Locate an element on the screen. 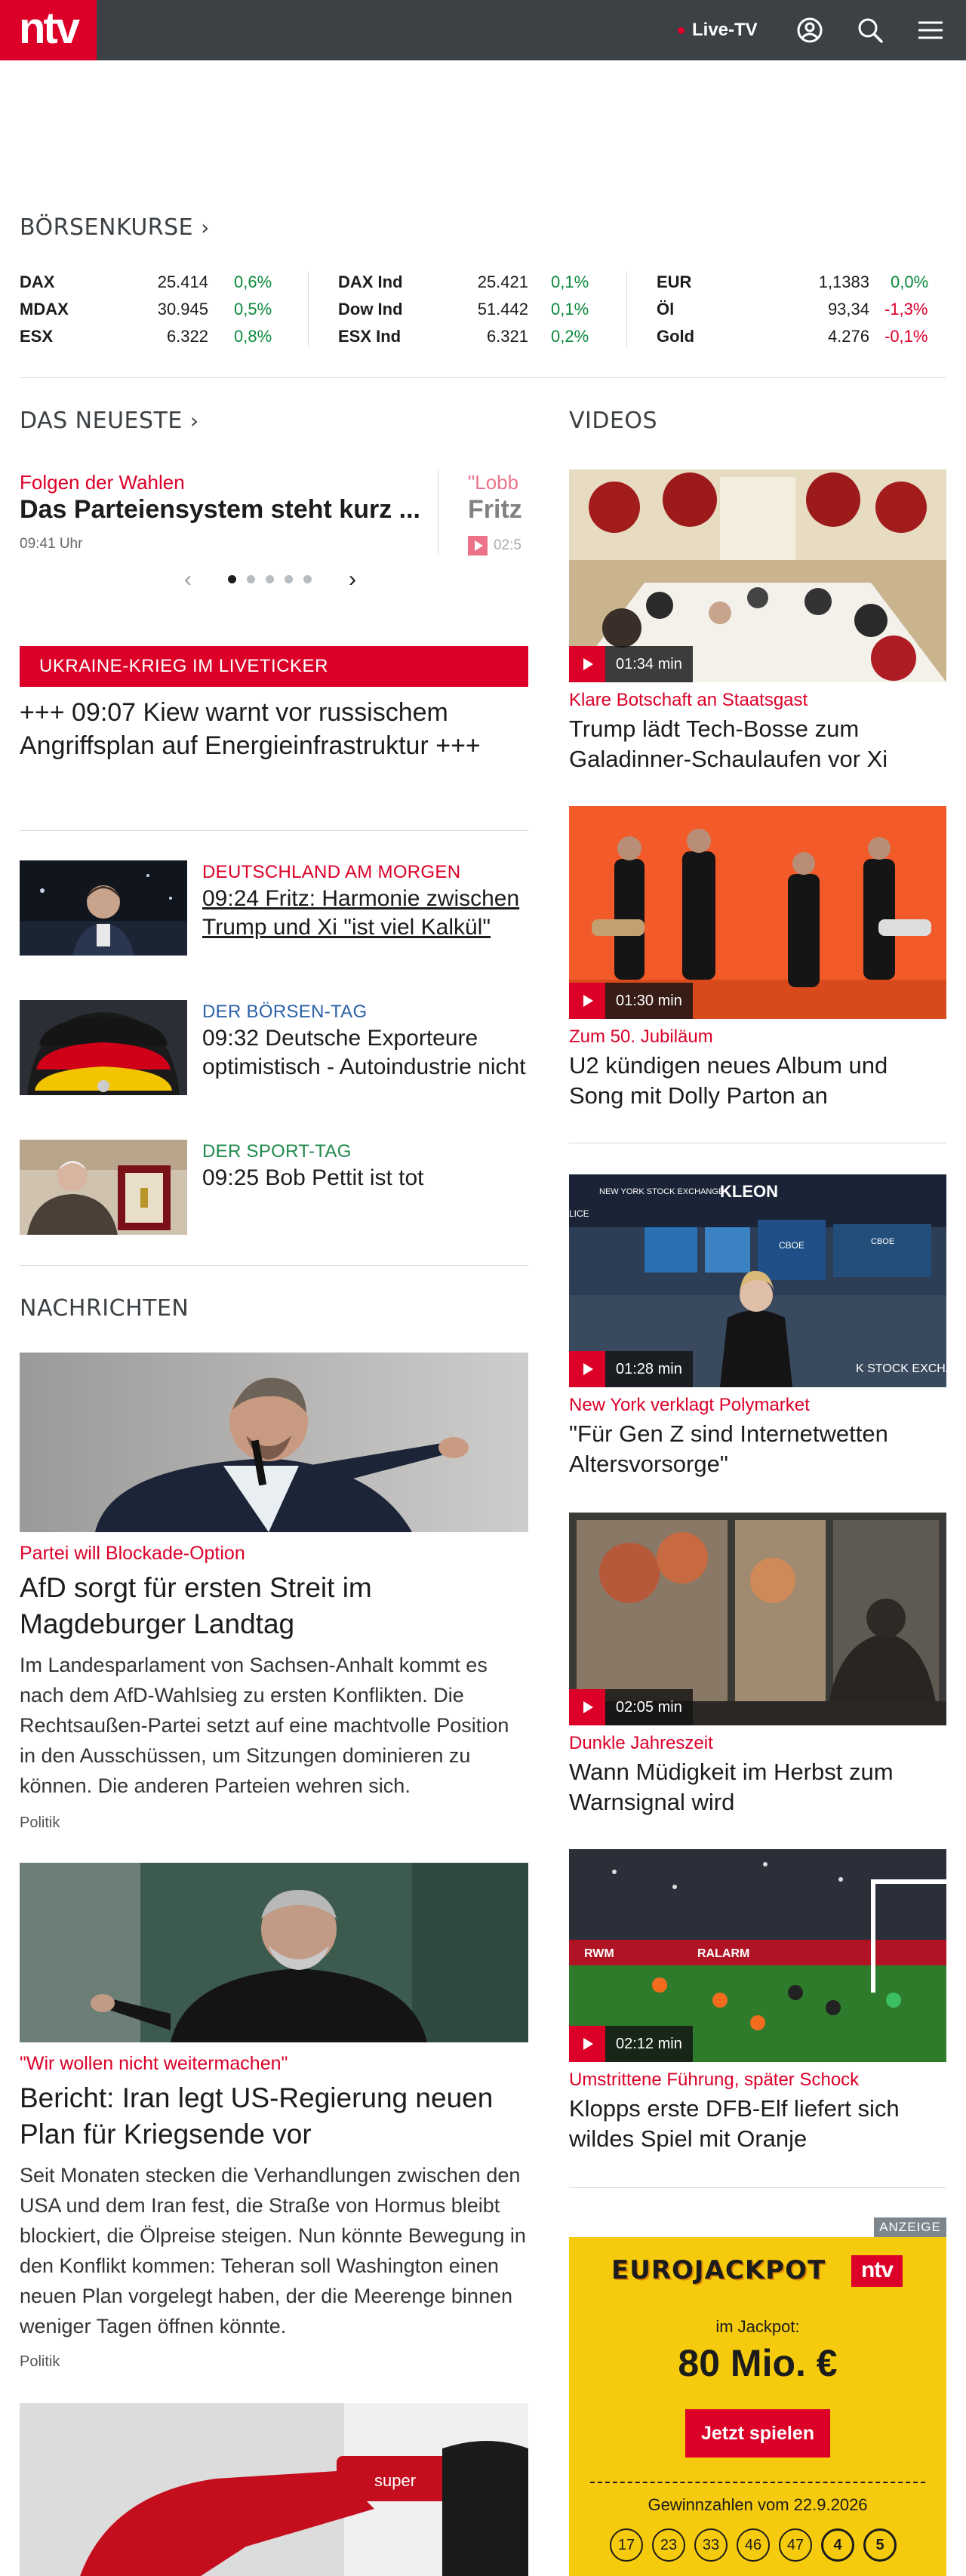  nachrichten-title: NACHRICHTEN is located at coordinates (104, 1308).